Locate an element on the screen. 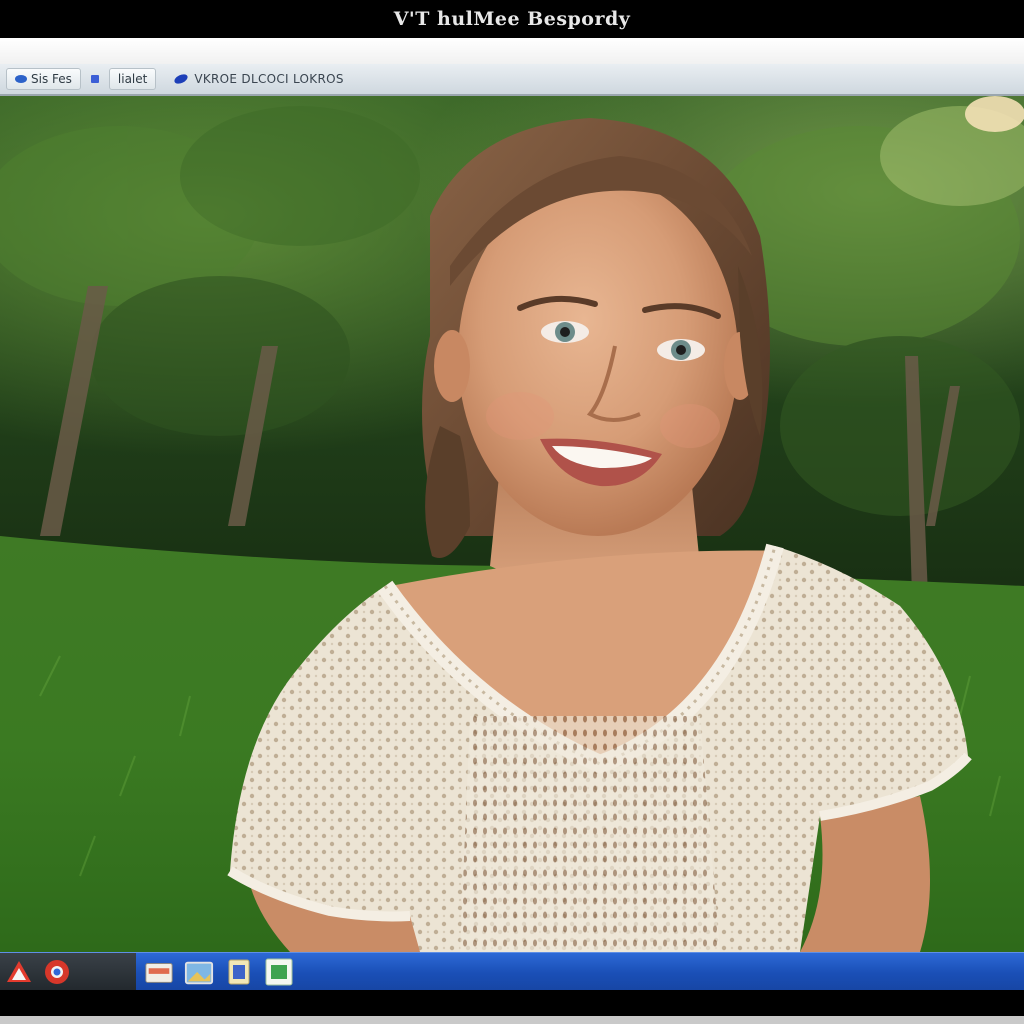 Image resolution: width=1024 pixels, height=1024 pixels. back-button-label: Sis Fes is located at coordinates (51, 79).